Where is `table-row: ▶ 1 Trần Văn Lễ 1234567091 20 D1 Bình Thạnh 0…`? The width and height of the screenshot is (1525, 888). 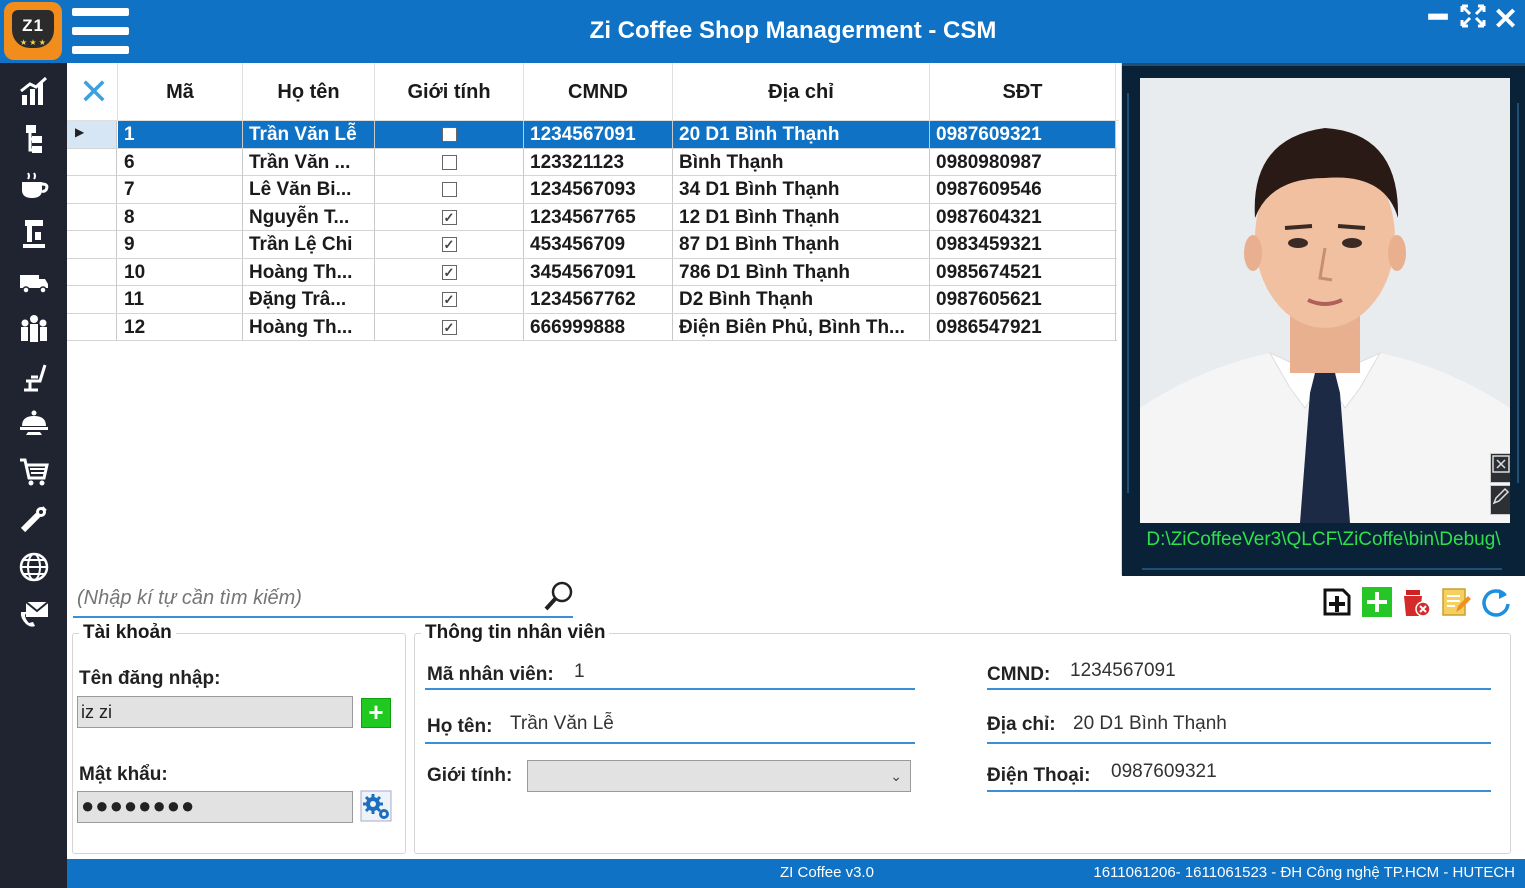 table-row: ▶ 1 Trần Văn Lễ 1234567091 20 D1 Bình Thạnh 0… is located at coordinates (592, 135).